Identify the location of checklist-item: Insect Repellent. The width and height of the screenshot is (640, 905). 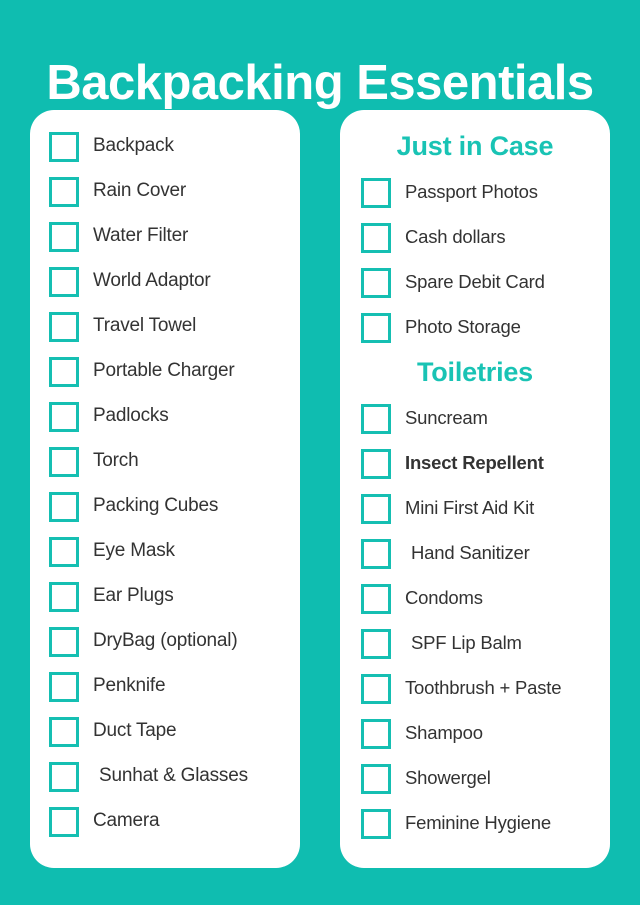
(475, 463).